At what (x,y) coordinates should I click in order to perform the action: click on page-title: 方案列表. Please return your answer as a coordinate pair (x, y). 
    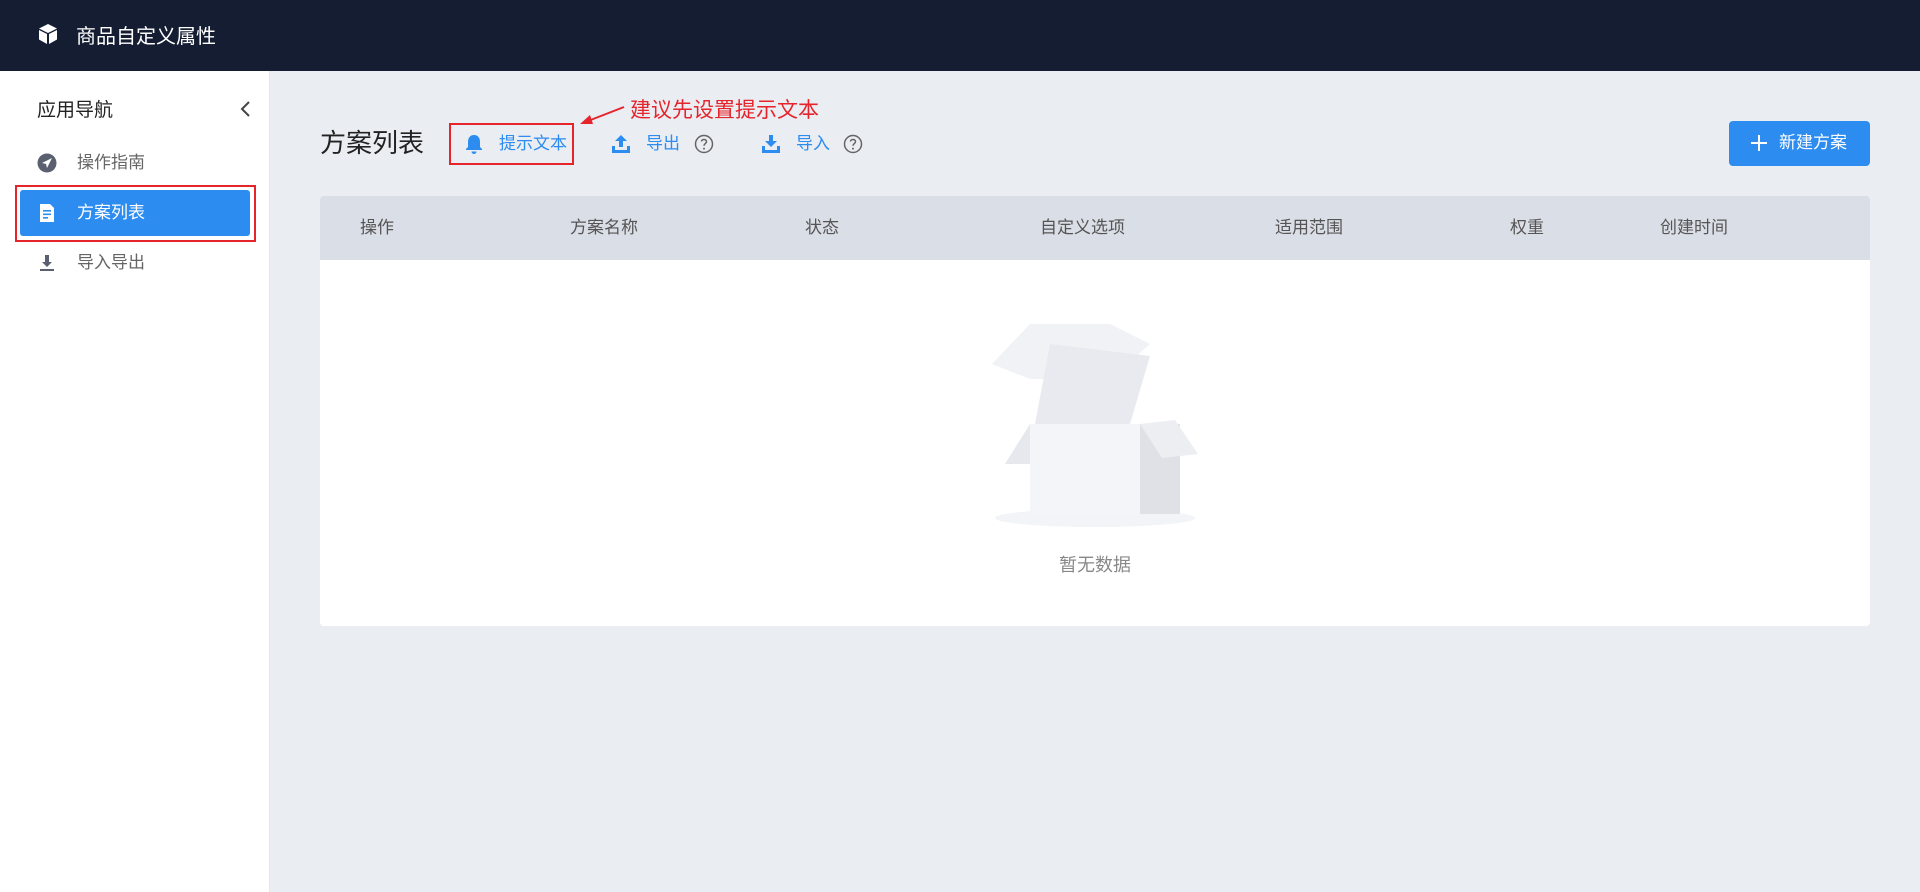
    Looking at the image, I should click on (372, 144).